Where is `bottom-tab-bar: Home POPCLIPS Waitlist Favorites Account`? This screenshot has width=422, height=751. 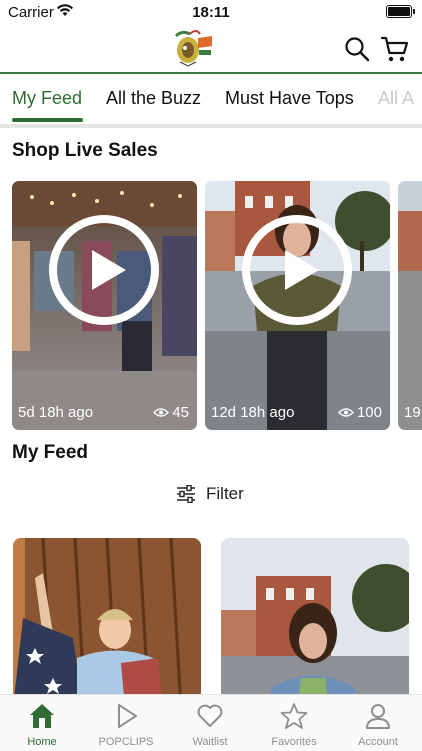
bottom-tab-bar: Home POPCLIPS Waitlist Favorites Account is located at coordinates (211, 722).